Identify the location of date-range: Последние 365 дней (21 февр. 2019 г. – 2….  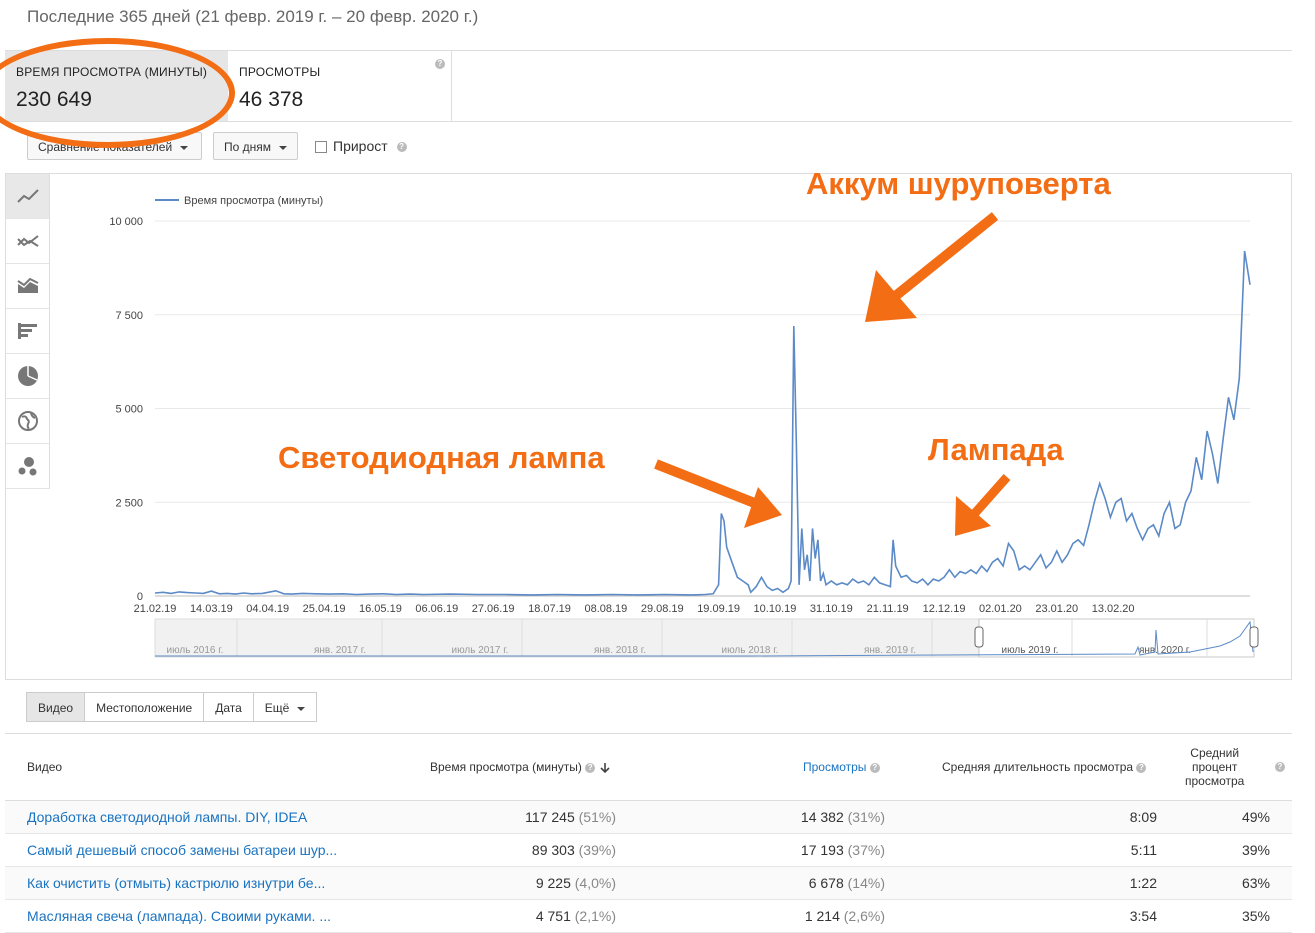
(253, 16).